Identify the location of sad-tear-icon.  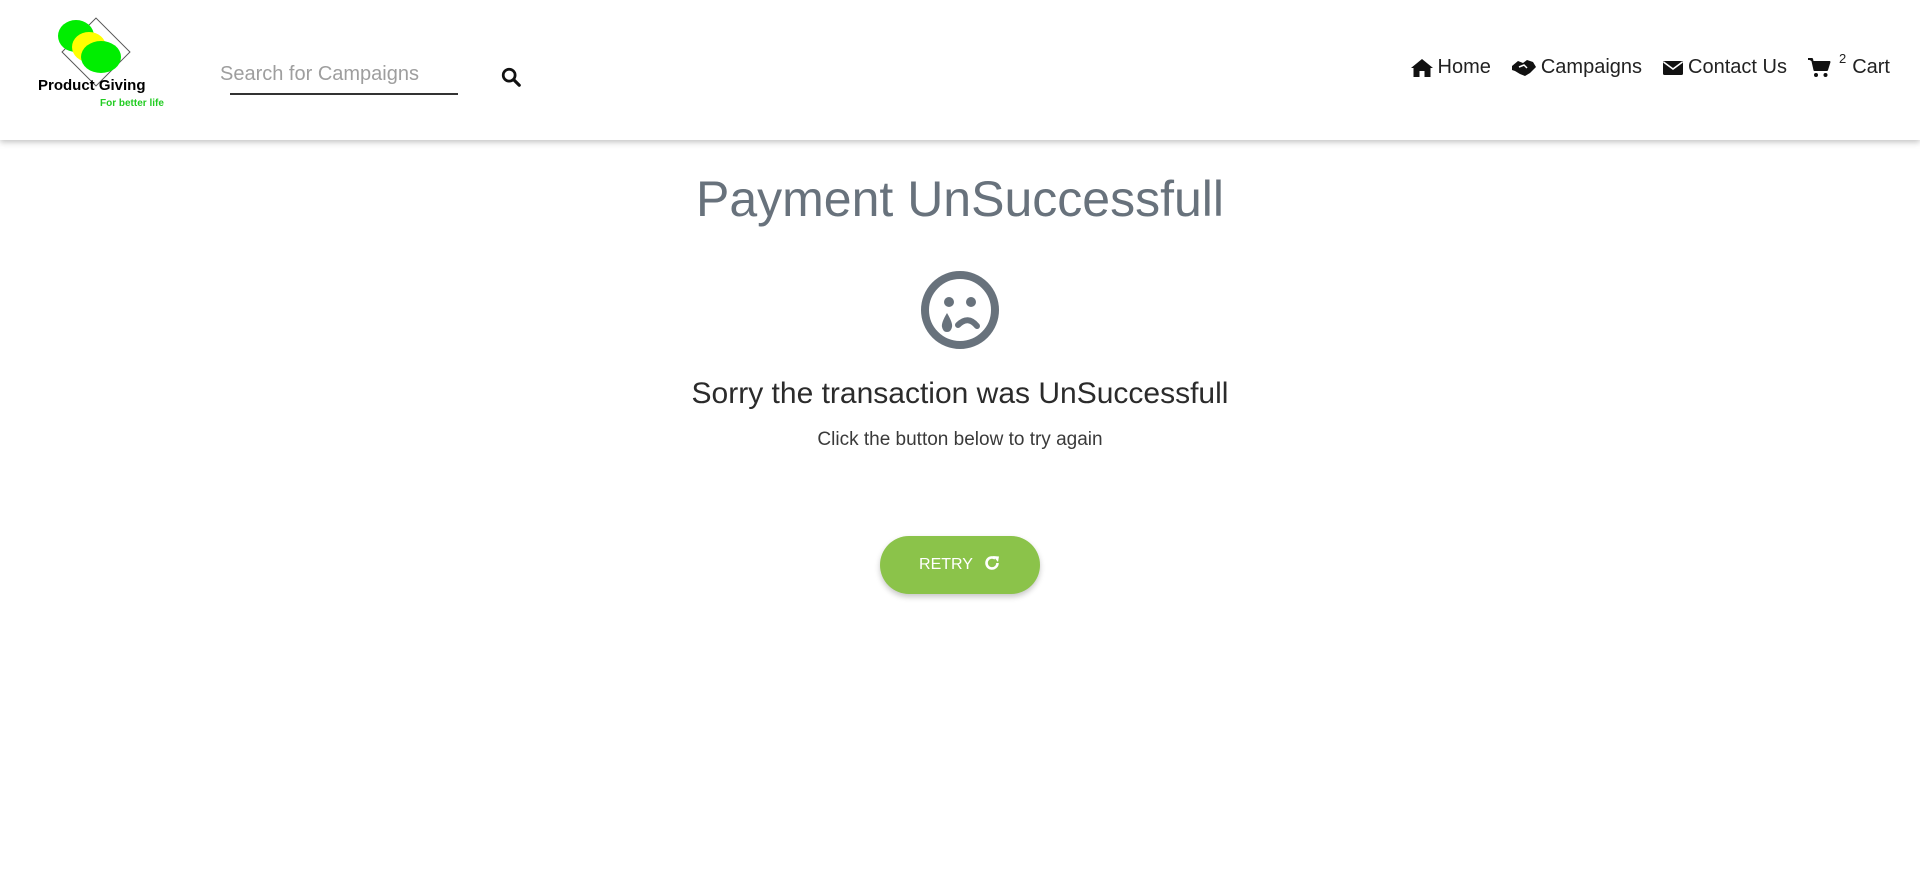
(960, 310).